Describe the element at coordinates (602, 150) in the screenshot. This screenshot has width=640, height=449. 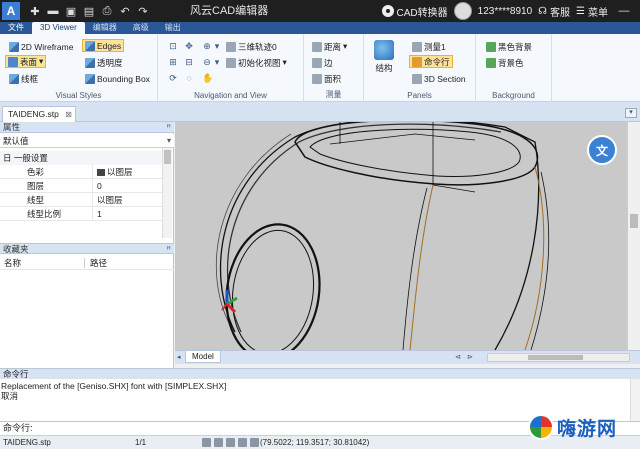
I see `translate-icon: 文` at that location.